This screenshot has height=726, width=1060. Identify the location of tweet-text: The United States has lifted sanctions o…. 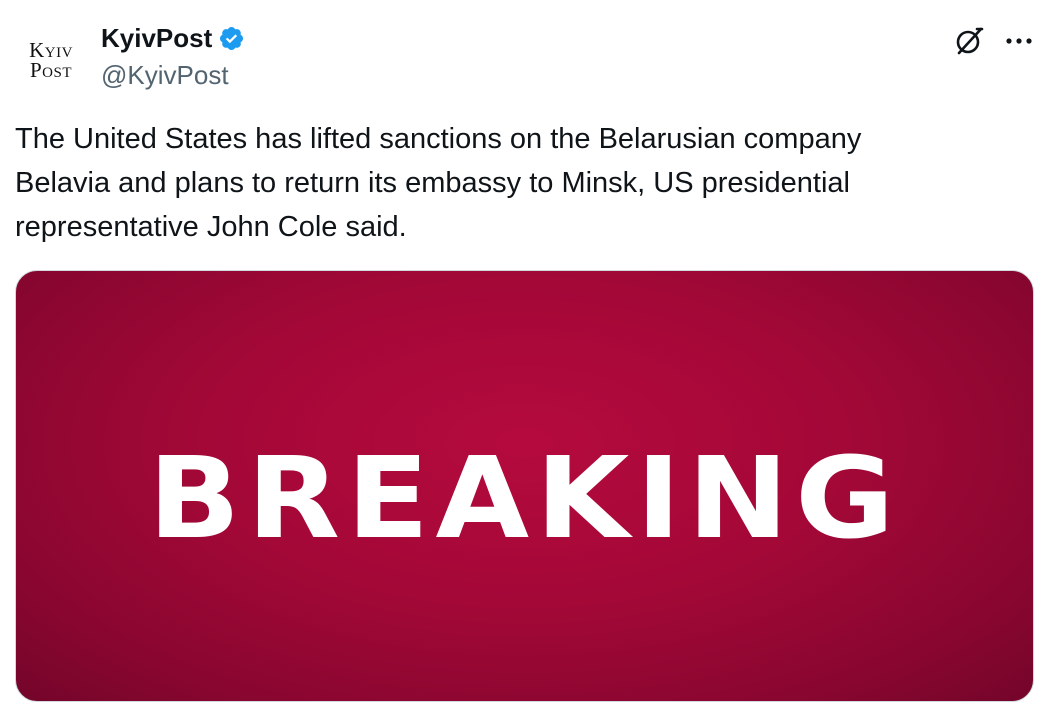
(438, 183).